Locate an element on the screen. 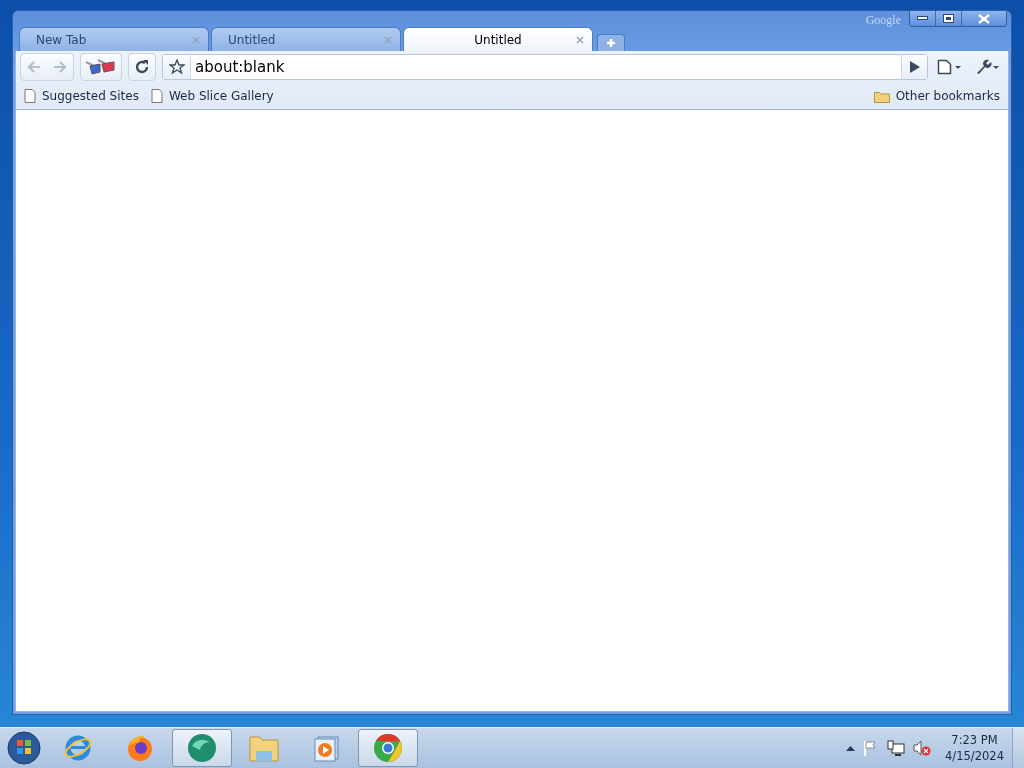  bookmark-link: Suggested Sites is located at coordinates (81, 96).